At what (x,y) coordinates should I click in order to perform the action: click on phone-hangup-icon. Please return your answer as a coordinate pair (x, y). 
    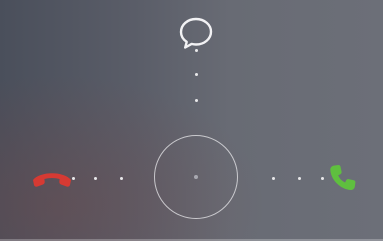
    Looking at the image, I should click on (52, 179).